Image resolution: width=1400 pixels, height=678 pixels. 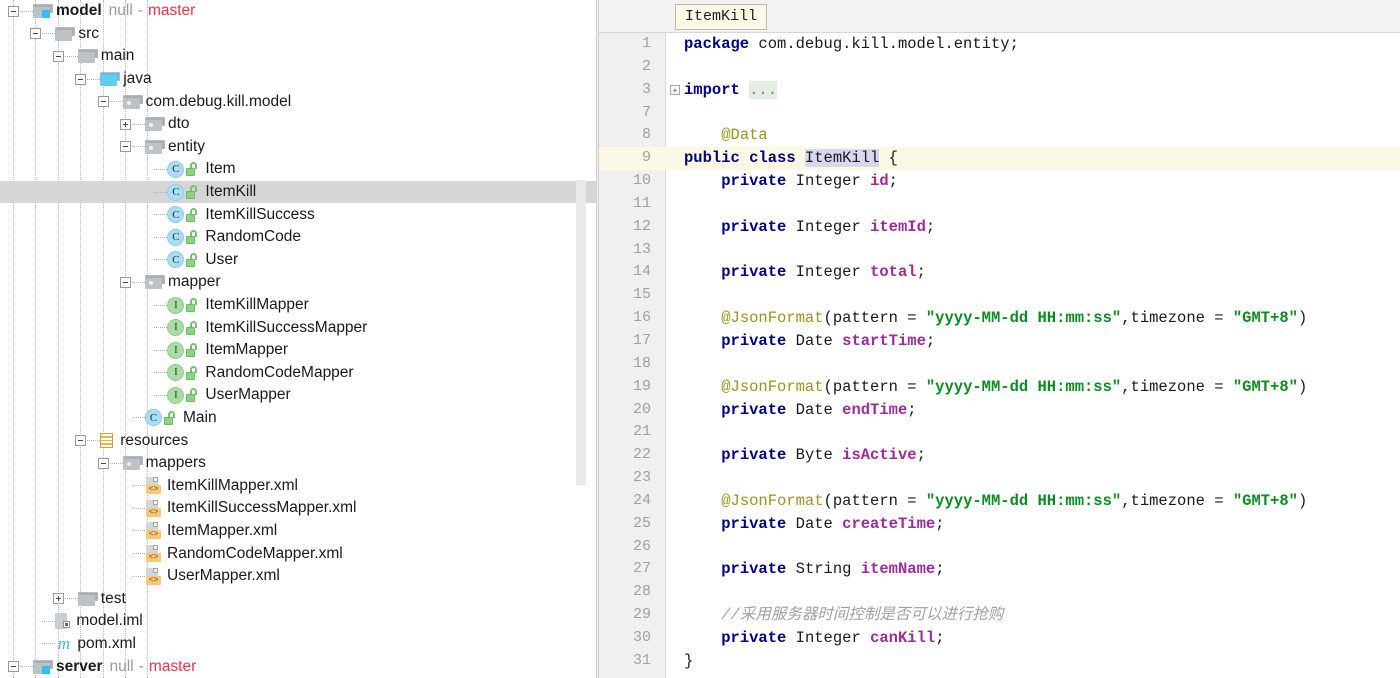 I want to click on tree-item-dto: dto, so click(x=298, y=124).